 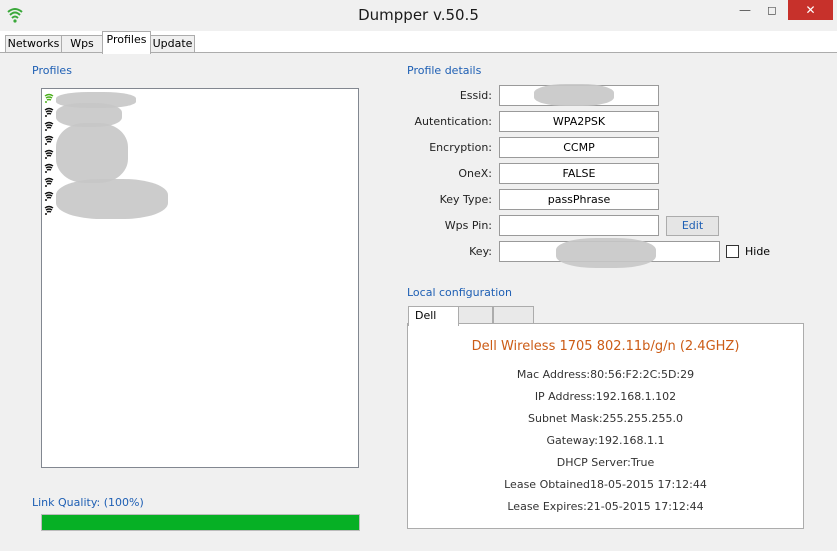 I want to click on ip-address: IP Address:192.168.1.102, so click(x=605, y=396).